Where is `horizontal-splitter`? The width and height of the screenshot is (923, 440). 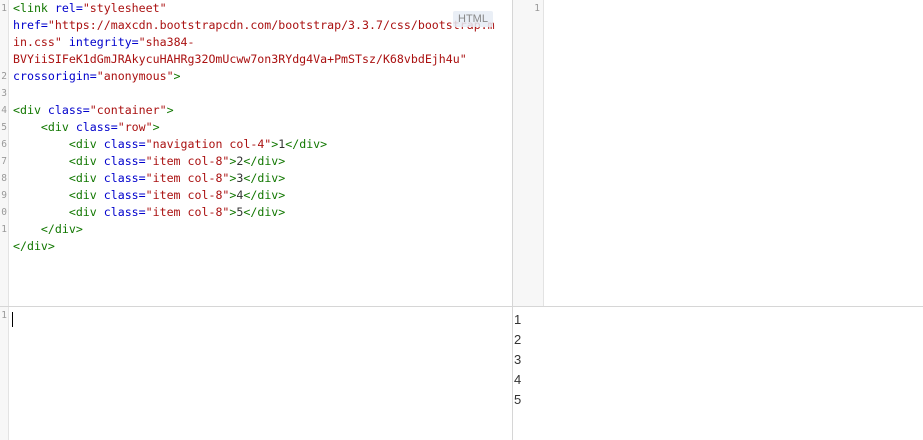 horizontal-splitter is located at coordinates (461, 306).